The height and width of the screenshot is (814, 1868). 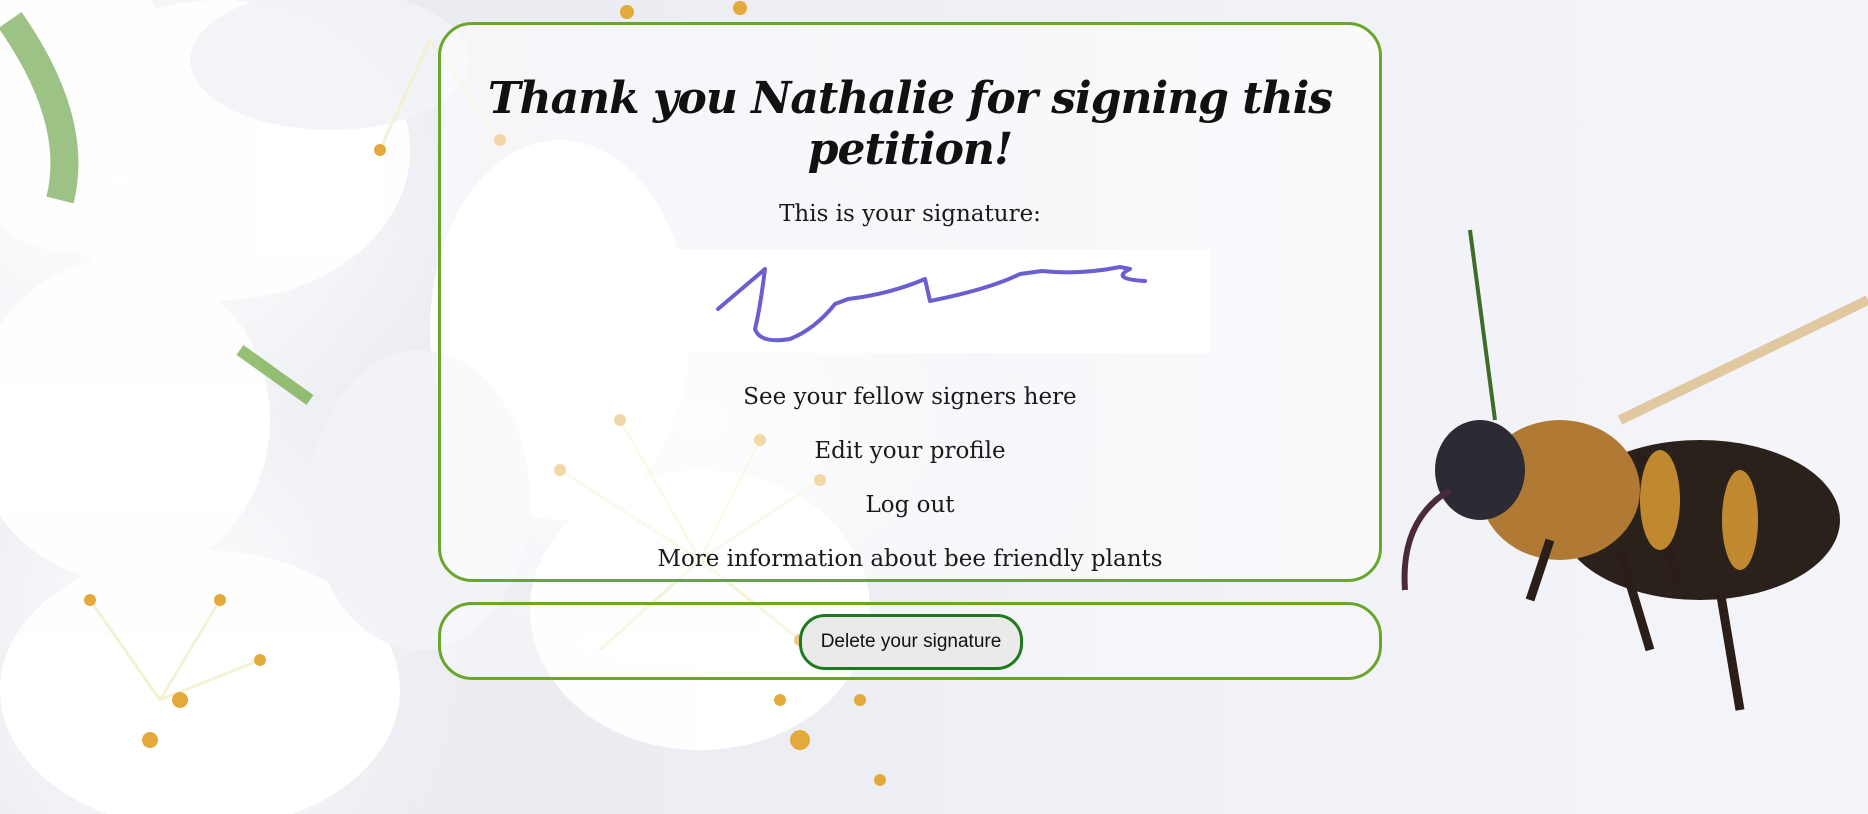 What do you see at coordinates (910, 464) in the screenshot?
I see `edit-profile-link: Edit your profile` at bounding box center [910, 464].